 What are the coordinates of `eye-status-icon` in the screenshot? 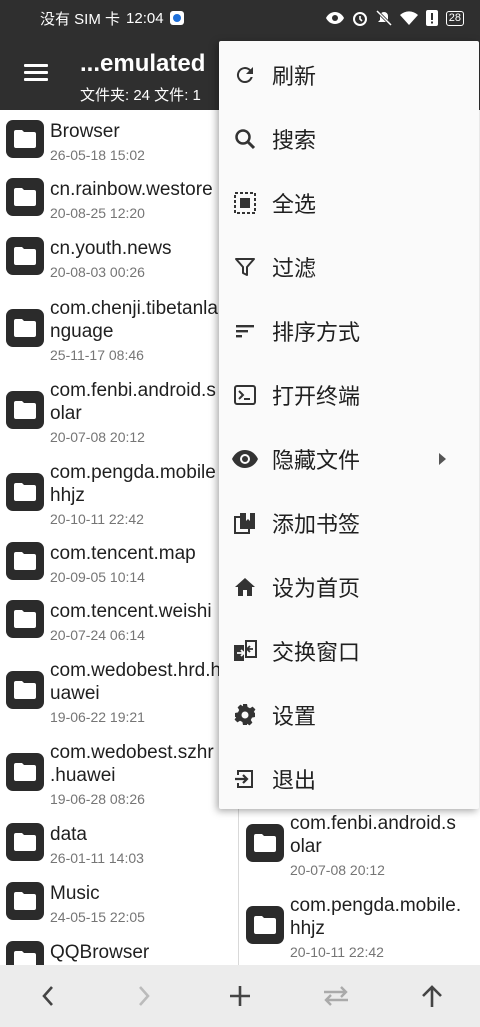 It's located at (334, 18).